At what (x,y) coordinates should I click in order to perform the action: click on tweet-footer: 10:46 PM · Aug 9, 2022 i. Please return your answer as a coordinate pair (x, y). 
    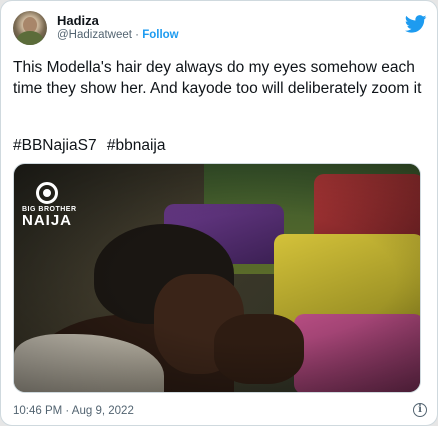
    Looking at the image, I should click on (220, 411).